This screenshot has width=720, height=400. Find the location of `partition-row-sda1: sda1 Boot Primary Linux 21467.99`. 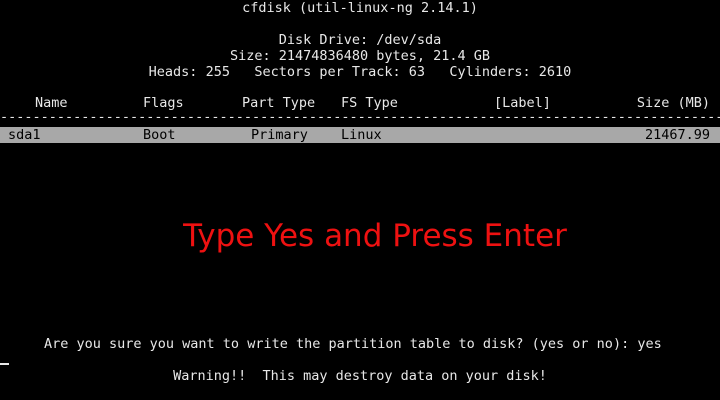

partition-row-sda1: sda1 Boot Primary Linux 21467.99 is located at coordinates (360, 135).